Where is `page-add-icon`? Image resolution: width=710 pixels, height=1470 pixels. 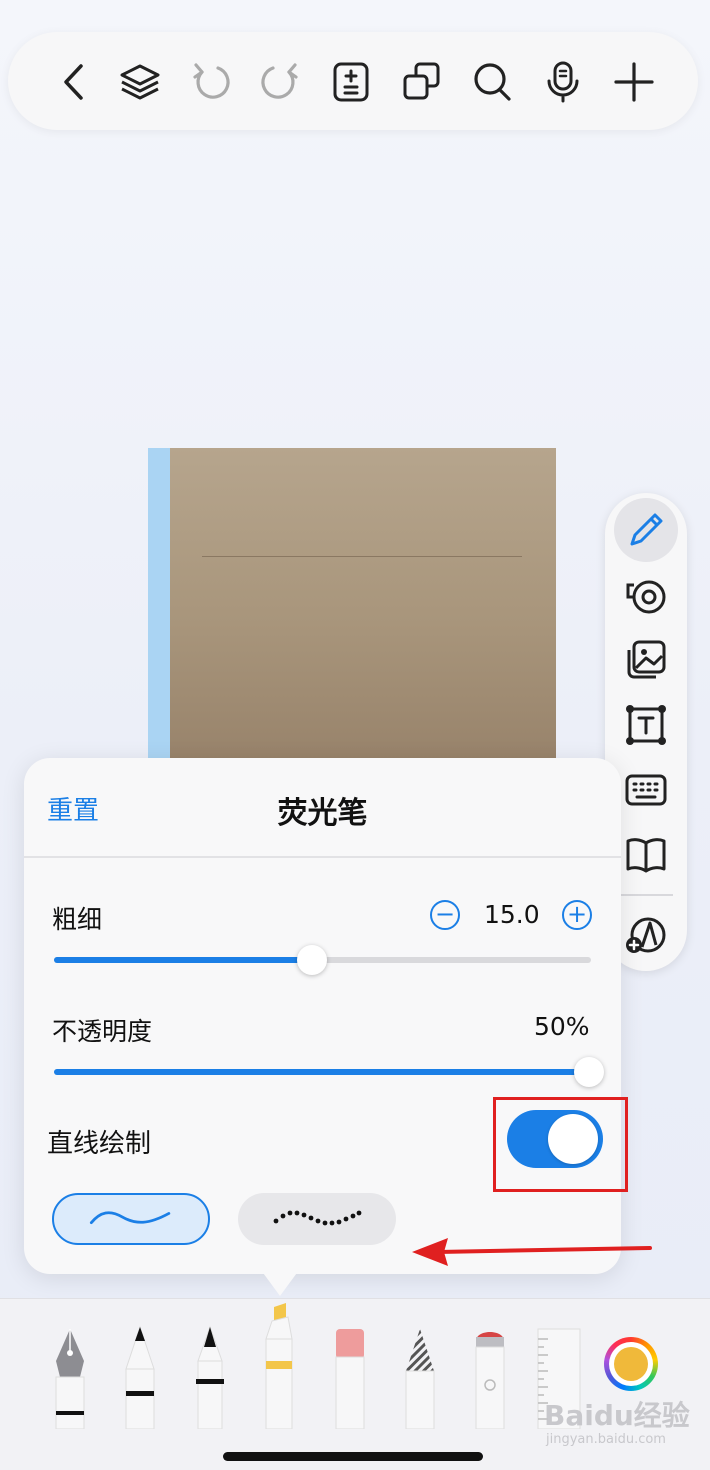 page-add-icon is located at coordinates (351, 82).